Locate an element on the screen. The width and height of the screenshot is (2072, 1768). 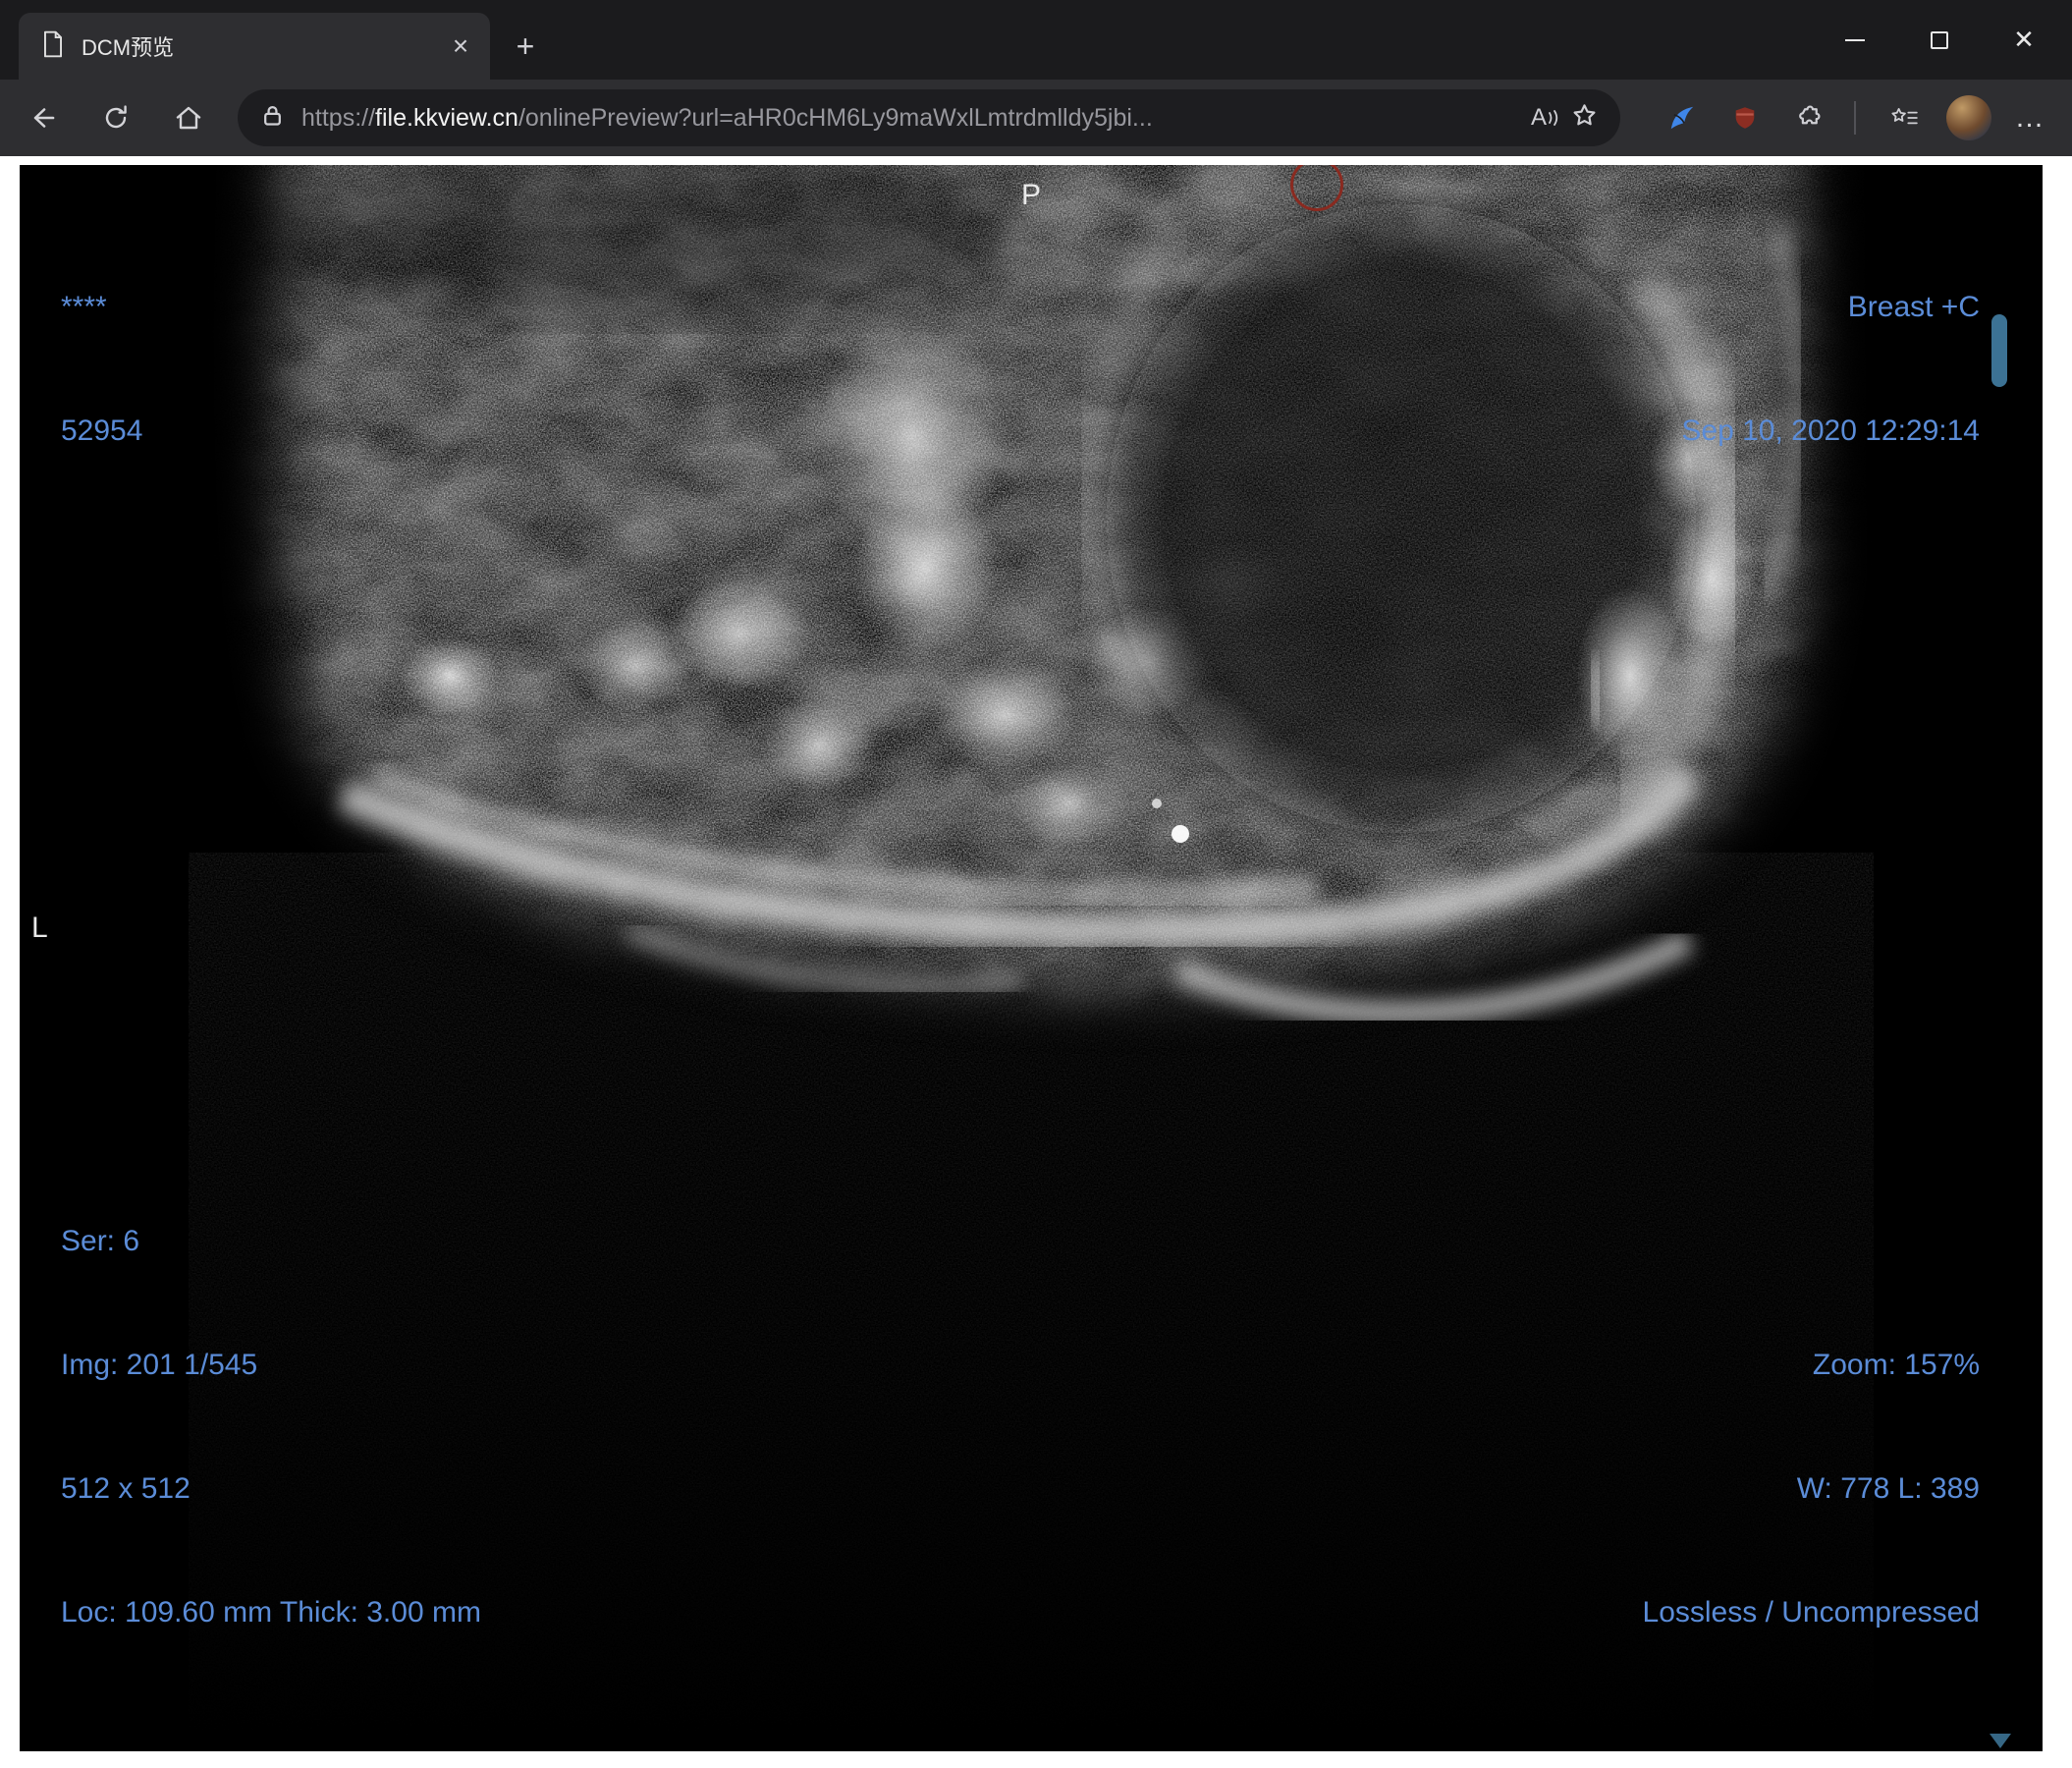
home-icon is located at coordinates (188, 118).